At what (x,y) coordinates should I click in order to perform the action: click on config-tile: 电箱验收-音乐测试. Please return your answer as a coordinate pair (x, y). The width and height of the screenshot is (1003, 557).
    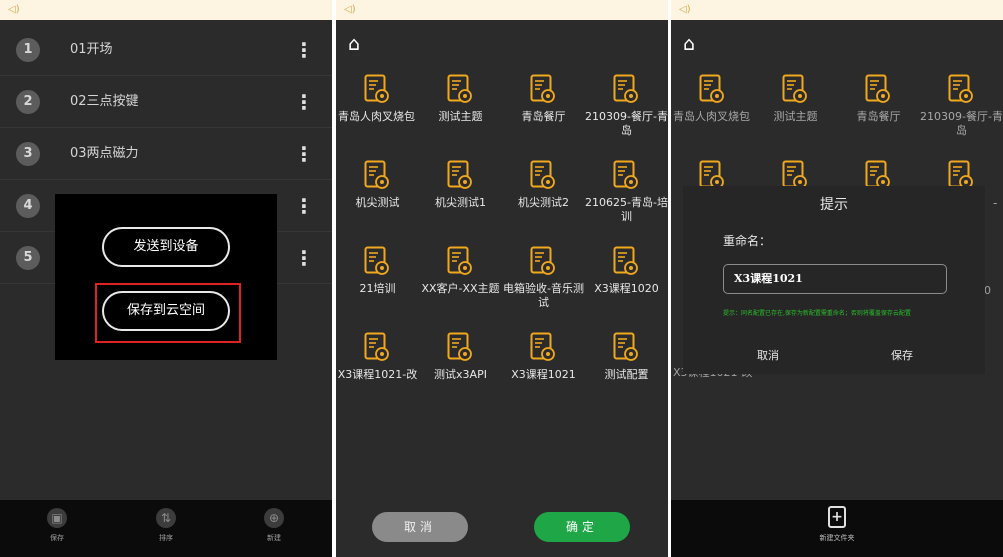
    Looking at the image, I should click on (543, 282).